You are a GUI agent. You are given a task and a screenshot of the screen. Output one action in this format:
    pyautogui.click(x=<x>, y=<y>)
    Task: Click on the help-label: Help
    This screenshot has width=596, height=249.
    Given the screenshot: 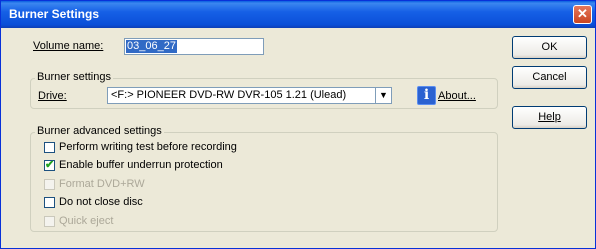 What is the action you would take?
    pyautogui.click(x=549, y=117)
    